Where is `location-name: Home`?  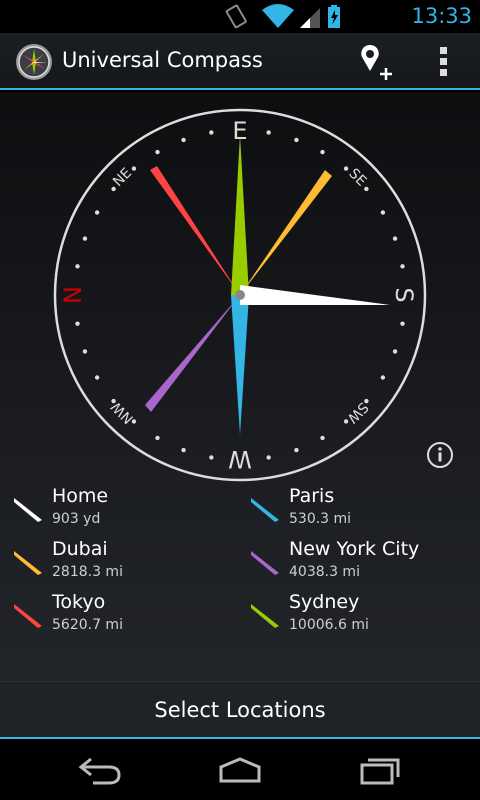
location-name: Home is located at coordinates (80, 496).